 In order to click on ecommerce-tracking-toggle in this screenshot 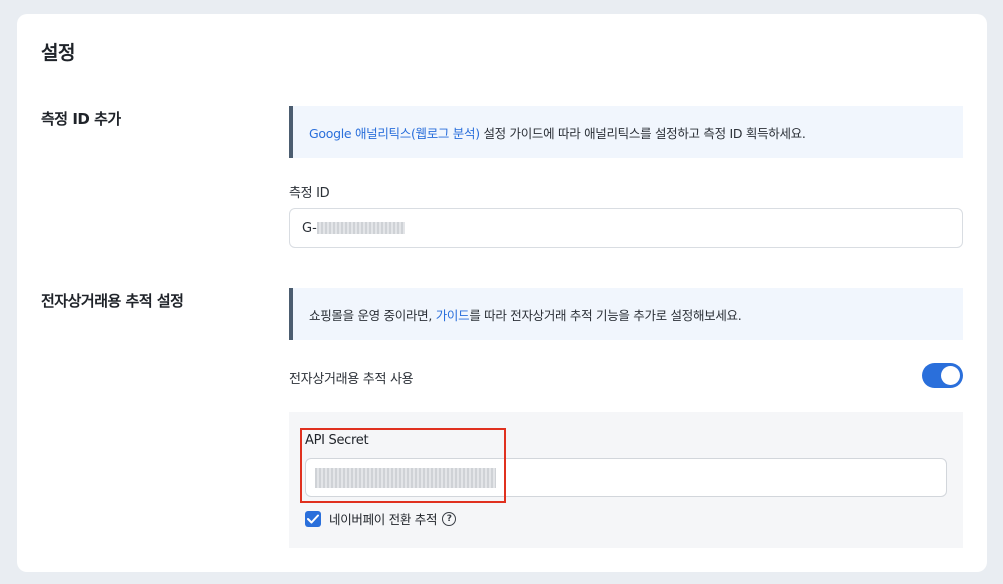, I will do `click(942, 375)`.